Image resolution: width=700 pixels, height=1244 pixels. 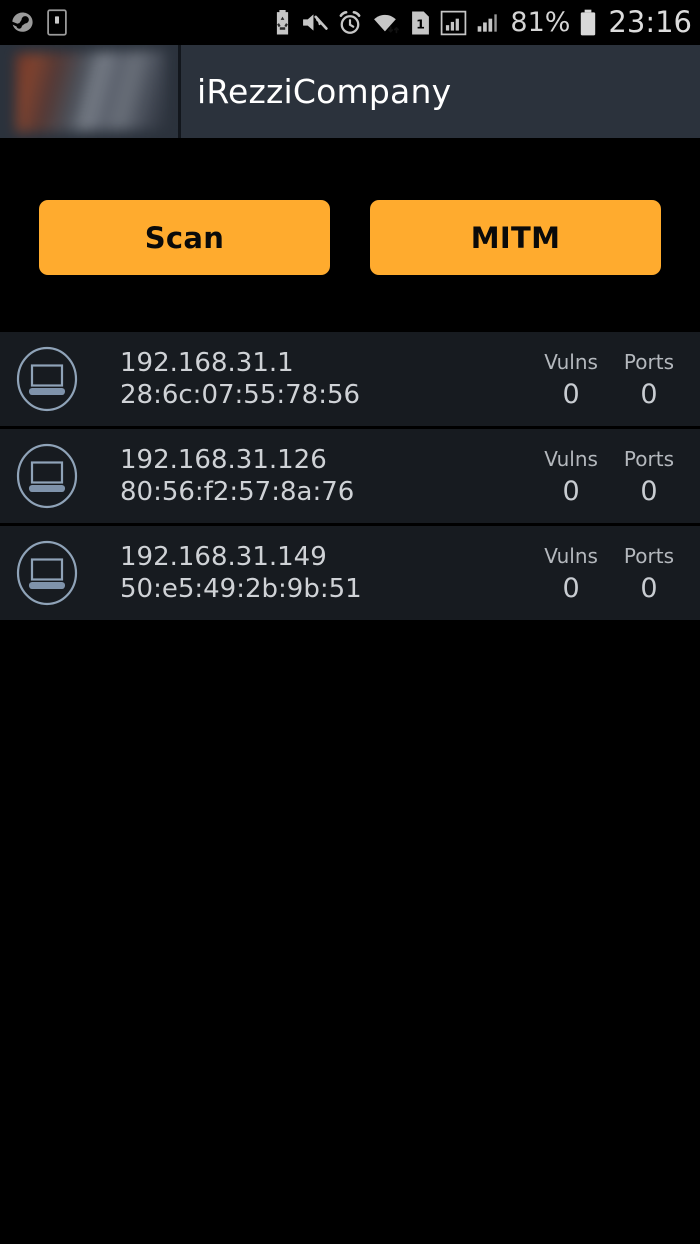 What do you see at coordinates (515, 237) in the screenshot?
I see `mitm-button: MITM` at bounding box center [515, 237].